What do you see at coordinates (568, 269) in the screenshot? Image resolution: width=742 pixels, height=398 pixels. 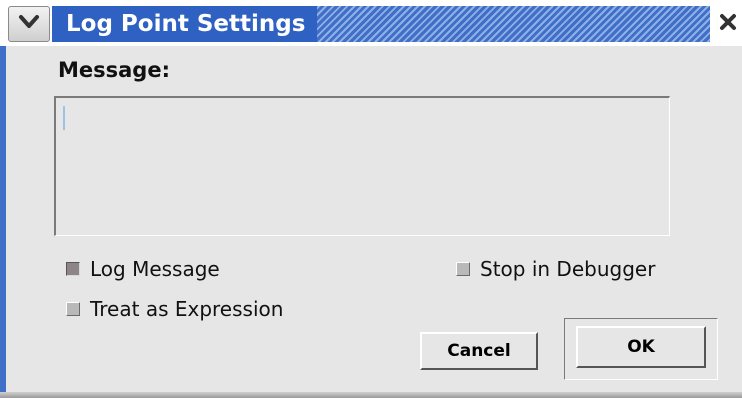 I see `stop-in-debugger-label: Stop in Debugger` at bounding box center [568, 269].